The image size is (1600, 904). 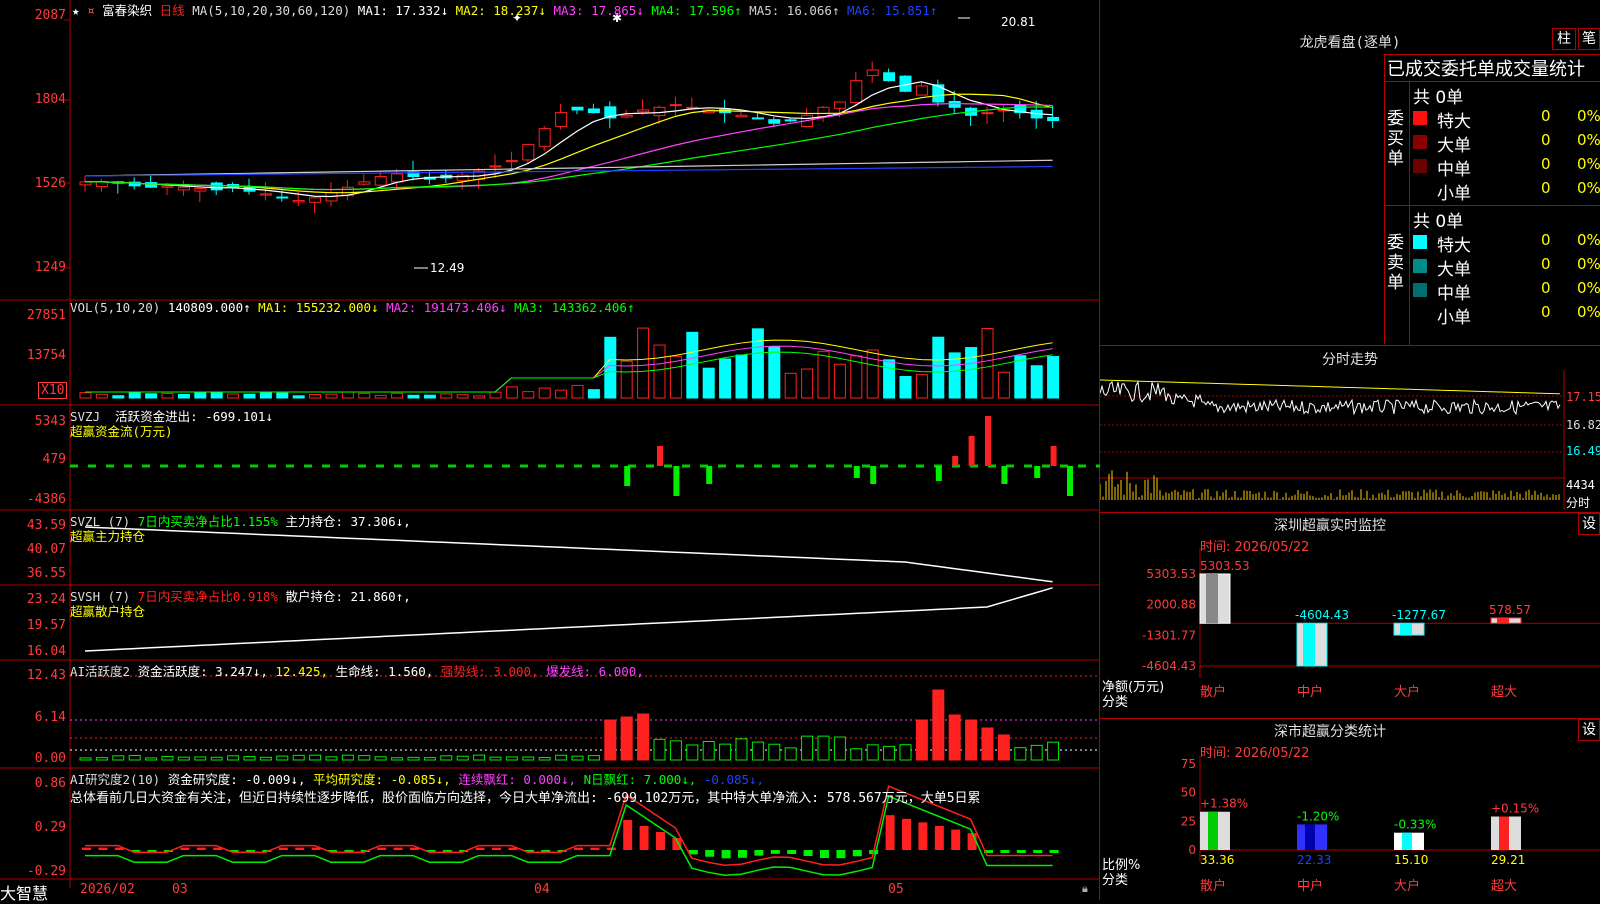 I want to click on classify-change: -1.20%, so click(x=1318, y=816).